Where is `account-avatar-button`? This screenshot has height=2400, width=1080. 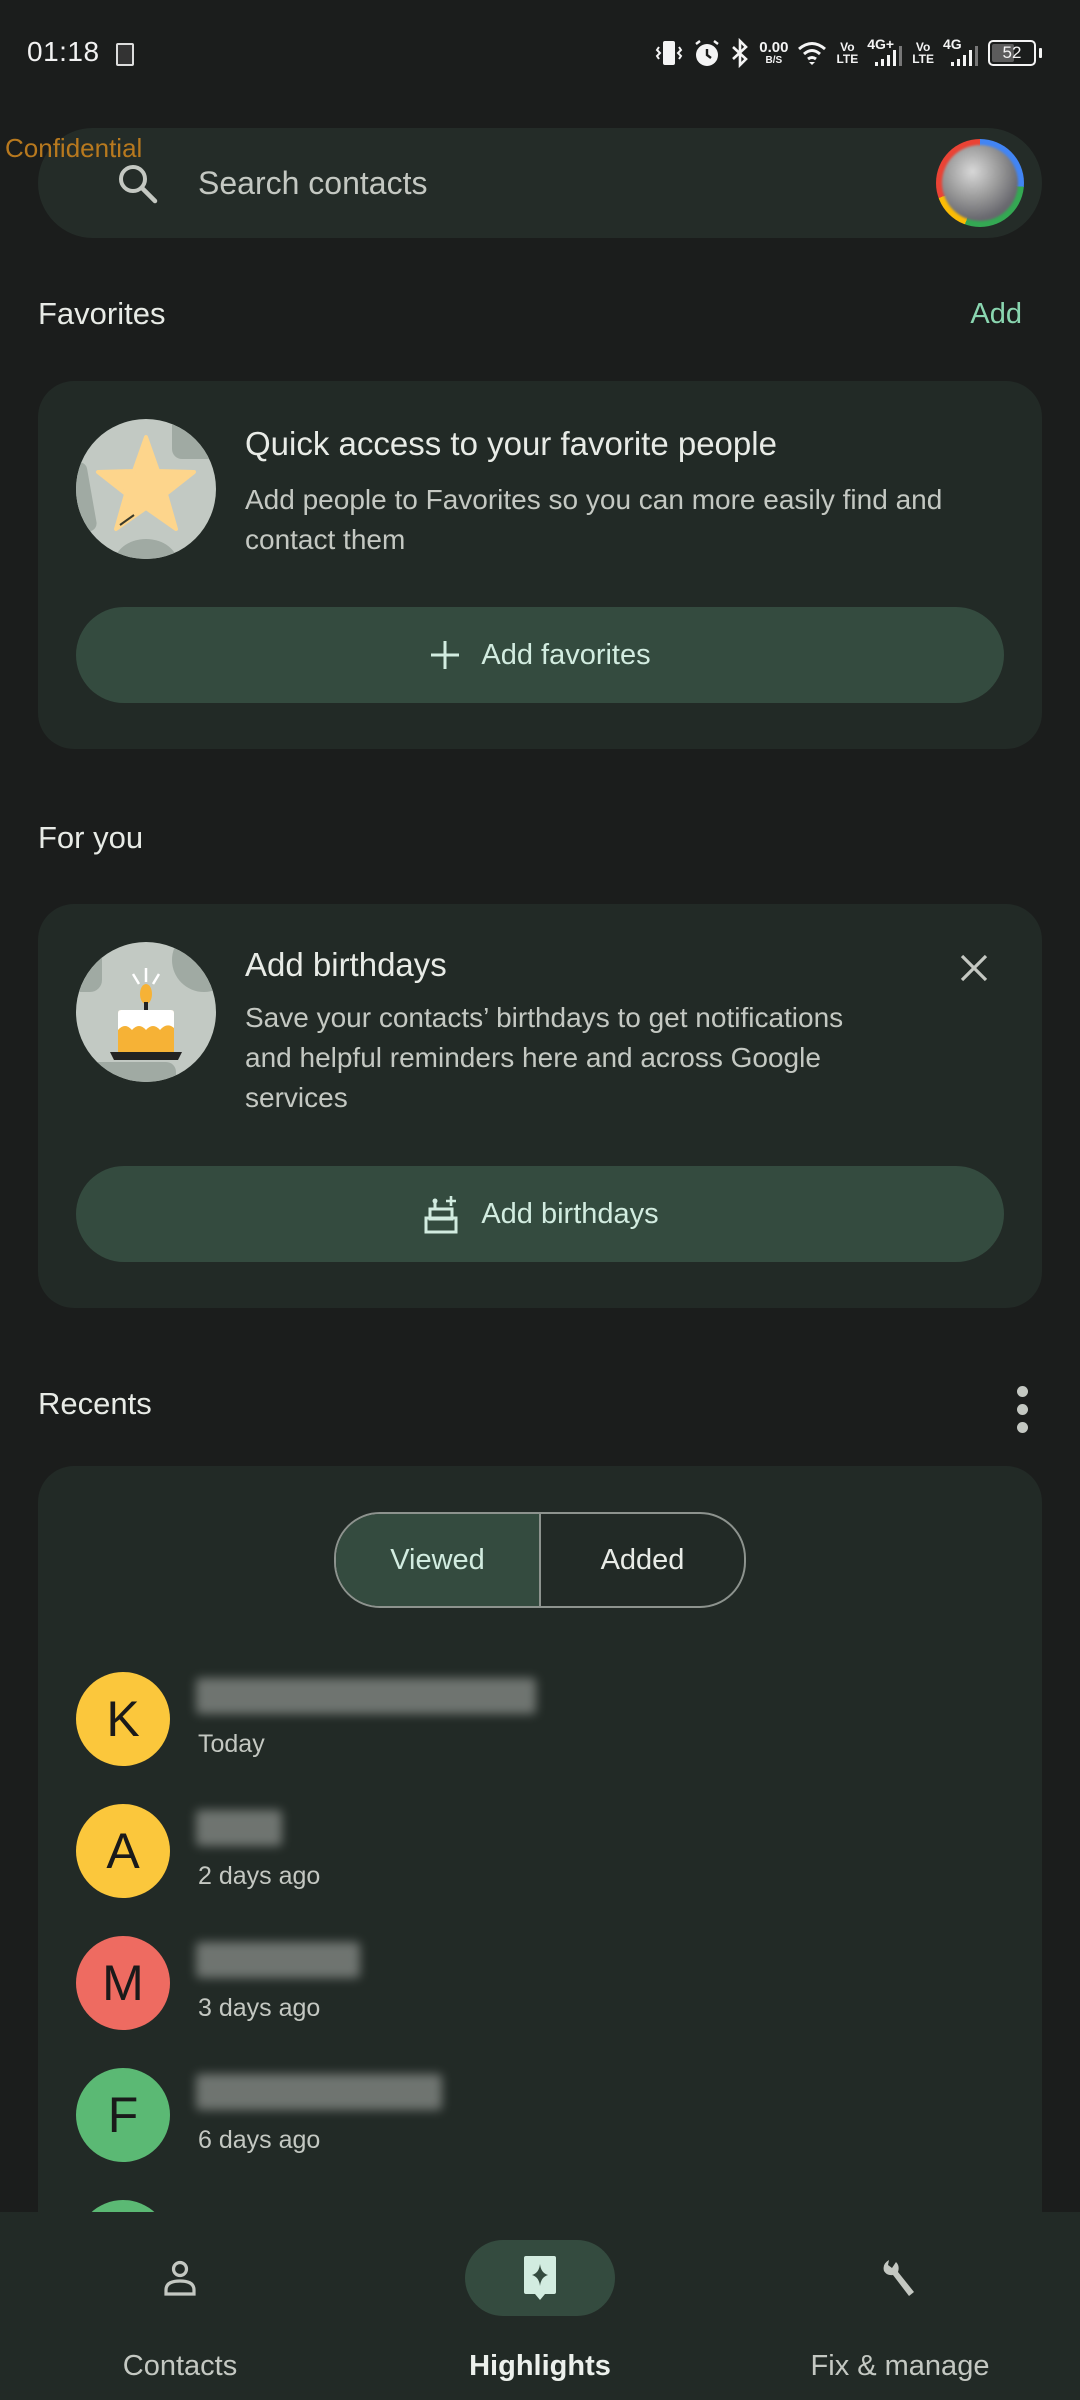 account-avatar-button is located at coordinates (980, 183).